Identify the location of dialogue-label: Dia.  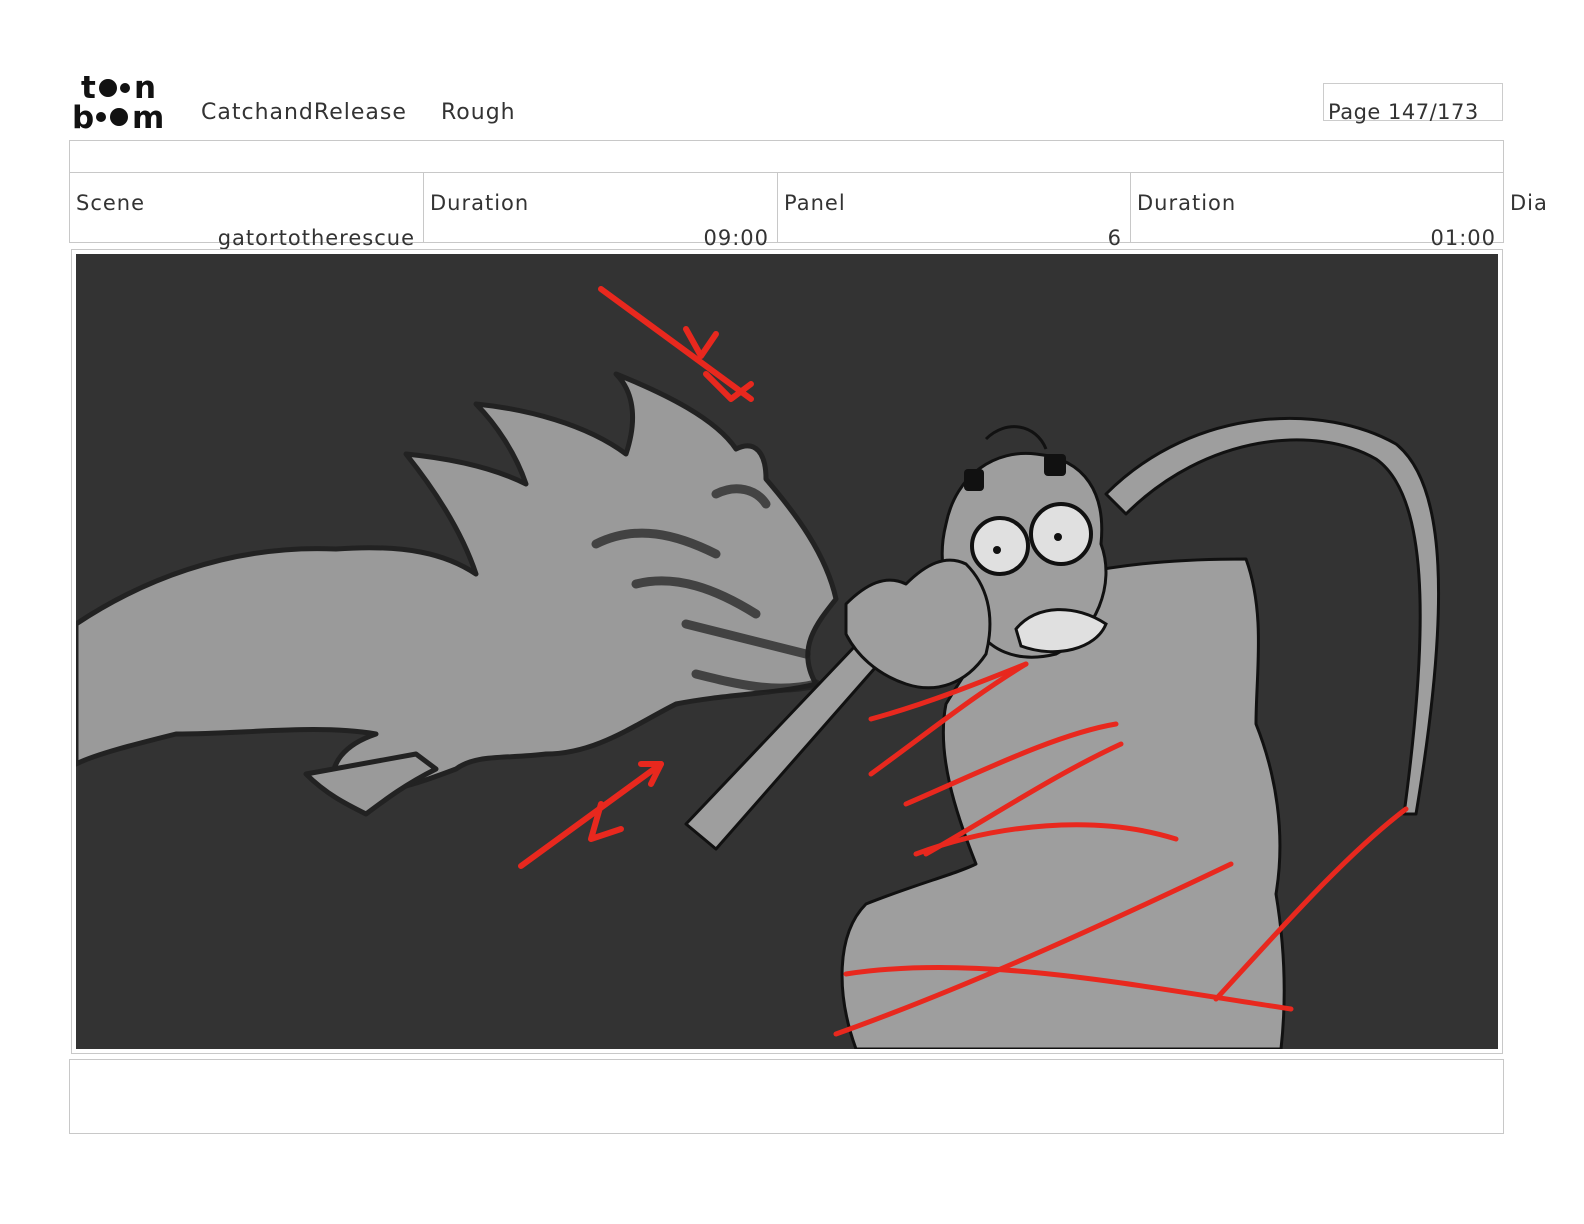
(1529, 203).